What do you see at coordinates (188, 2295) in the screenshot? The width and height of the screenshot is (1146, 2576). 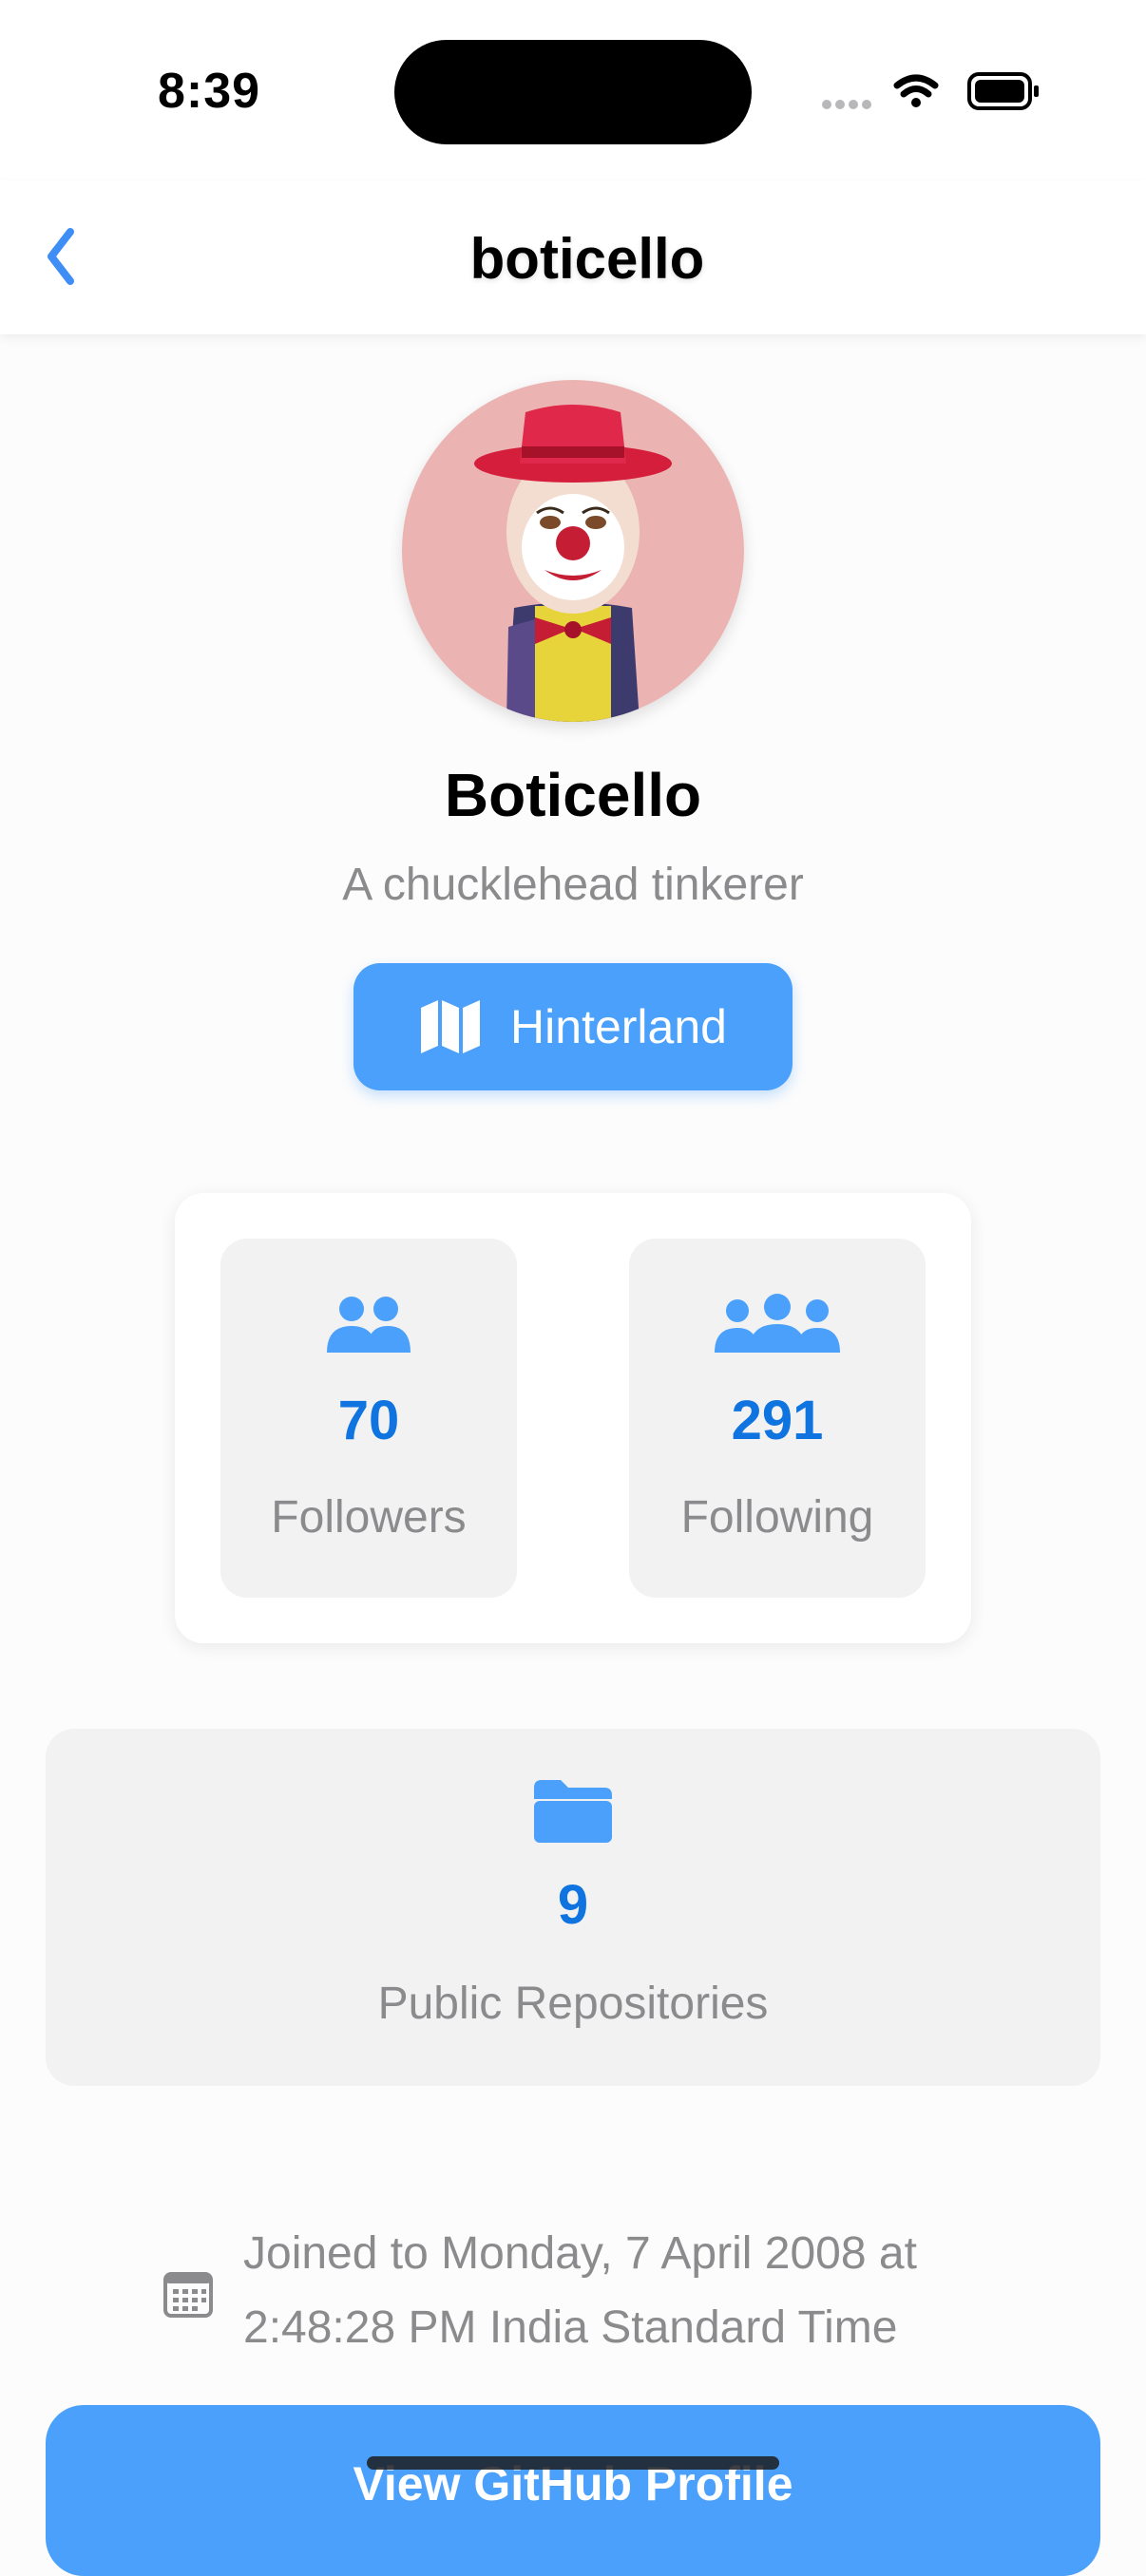 I see `calendar-icon` at bounding box center [188, 2295].